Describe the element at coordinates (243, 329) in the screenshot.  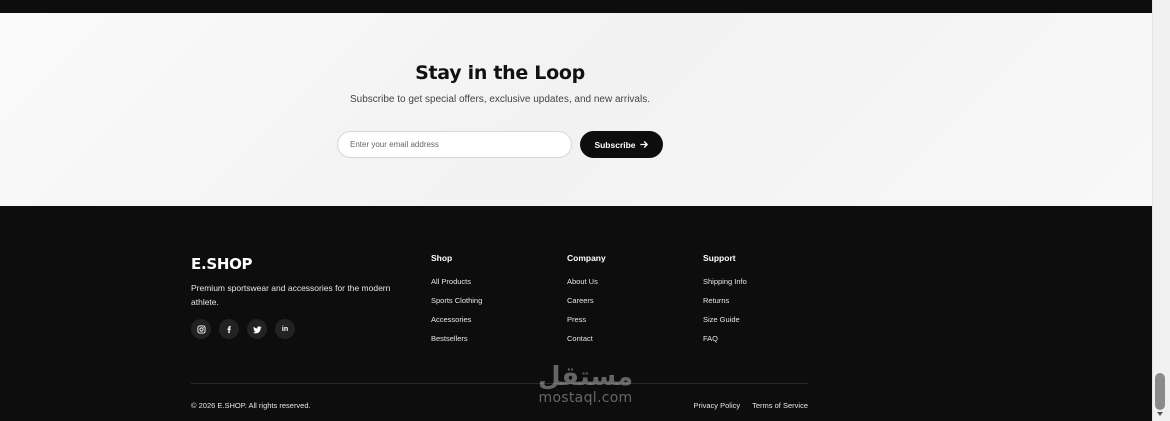
I see `social-links: in` at that location.